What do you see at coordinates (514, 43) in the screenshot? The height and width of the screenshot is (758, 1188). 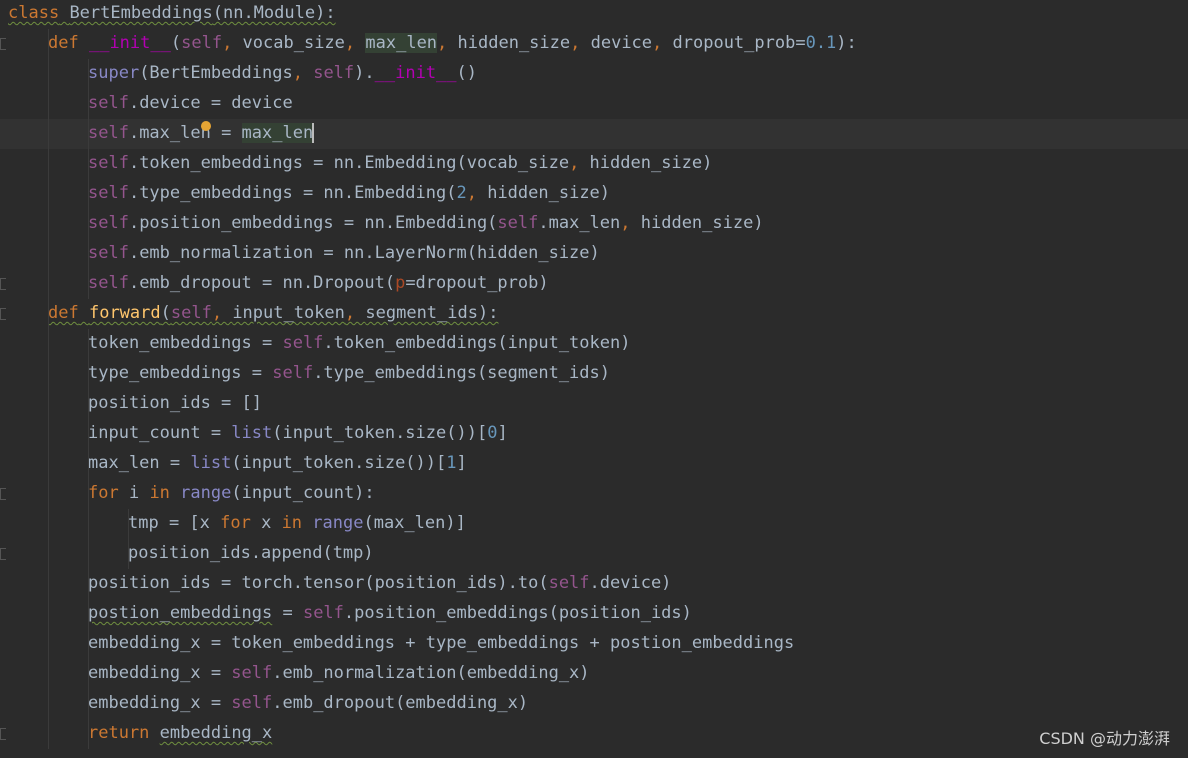 I see `code-token: hidden_size` at bounding box center [514, 43].